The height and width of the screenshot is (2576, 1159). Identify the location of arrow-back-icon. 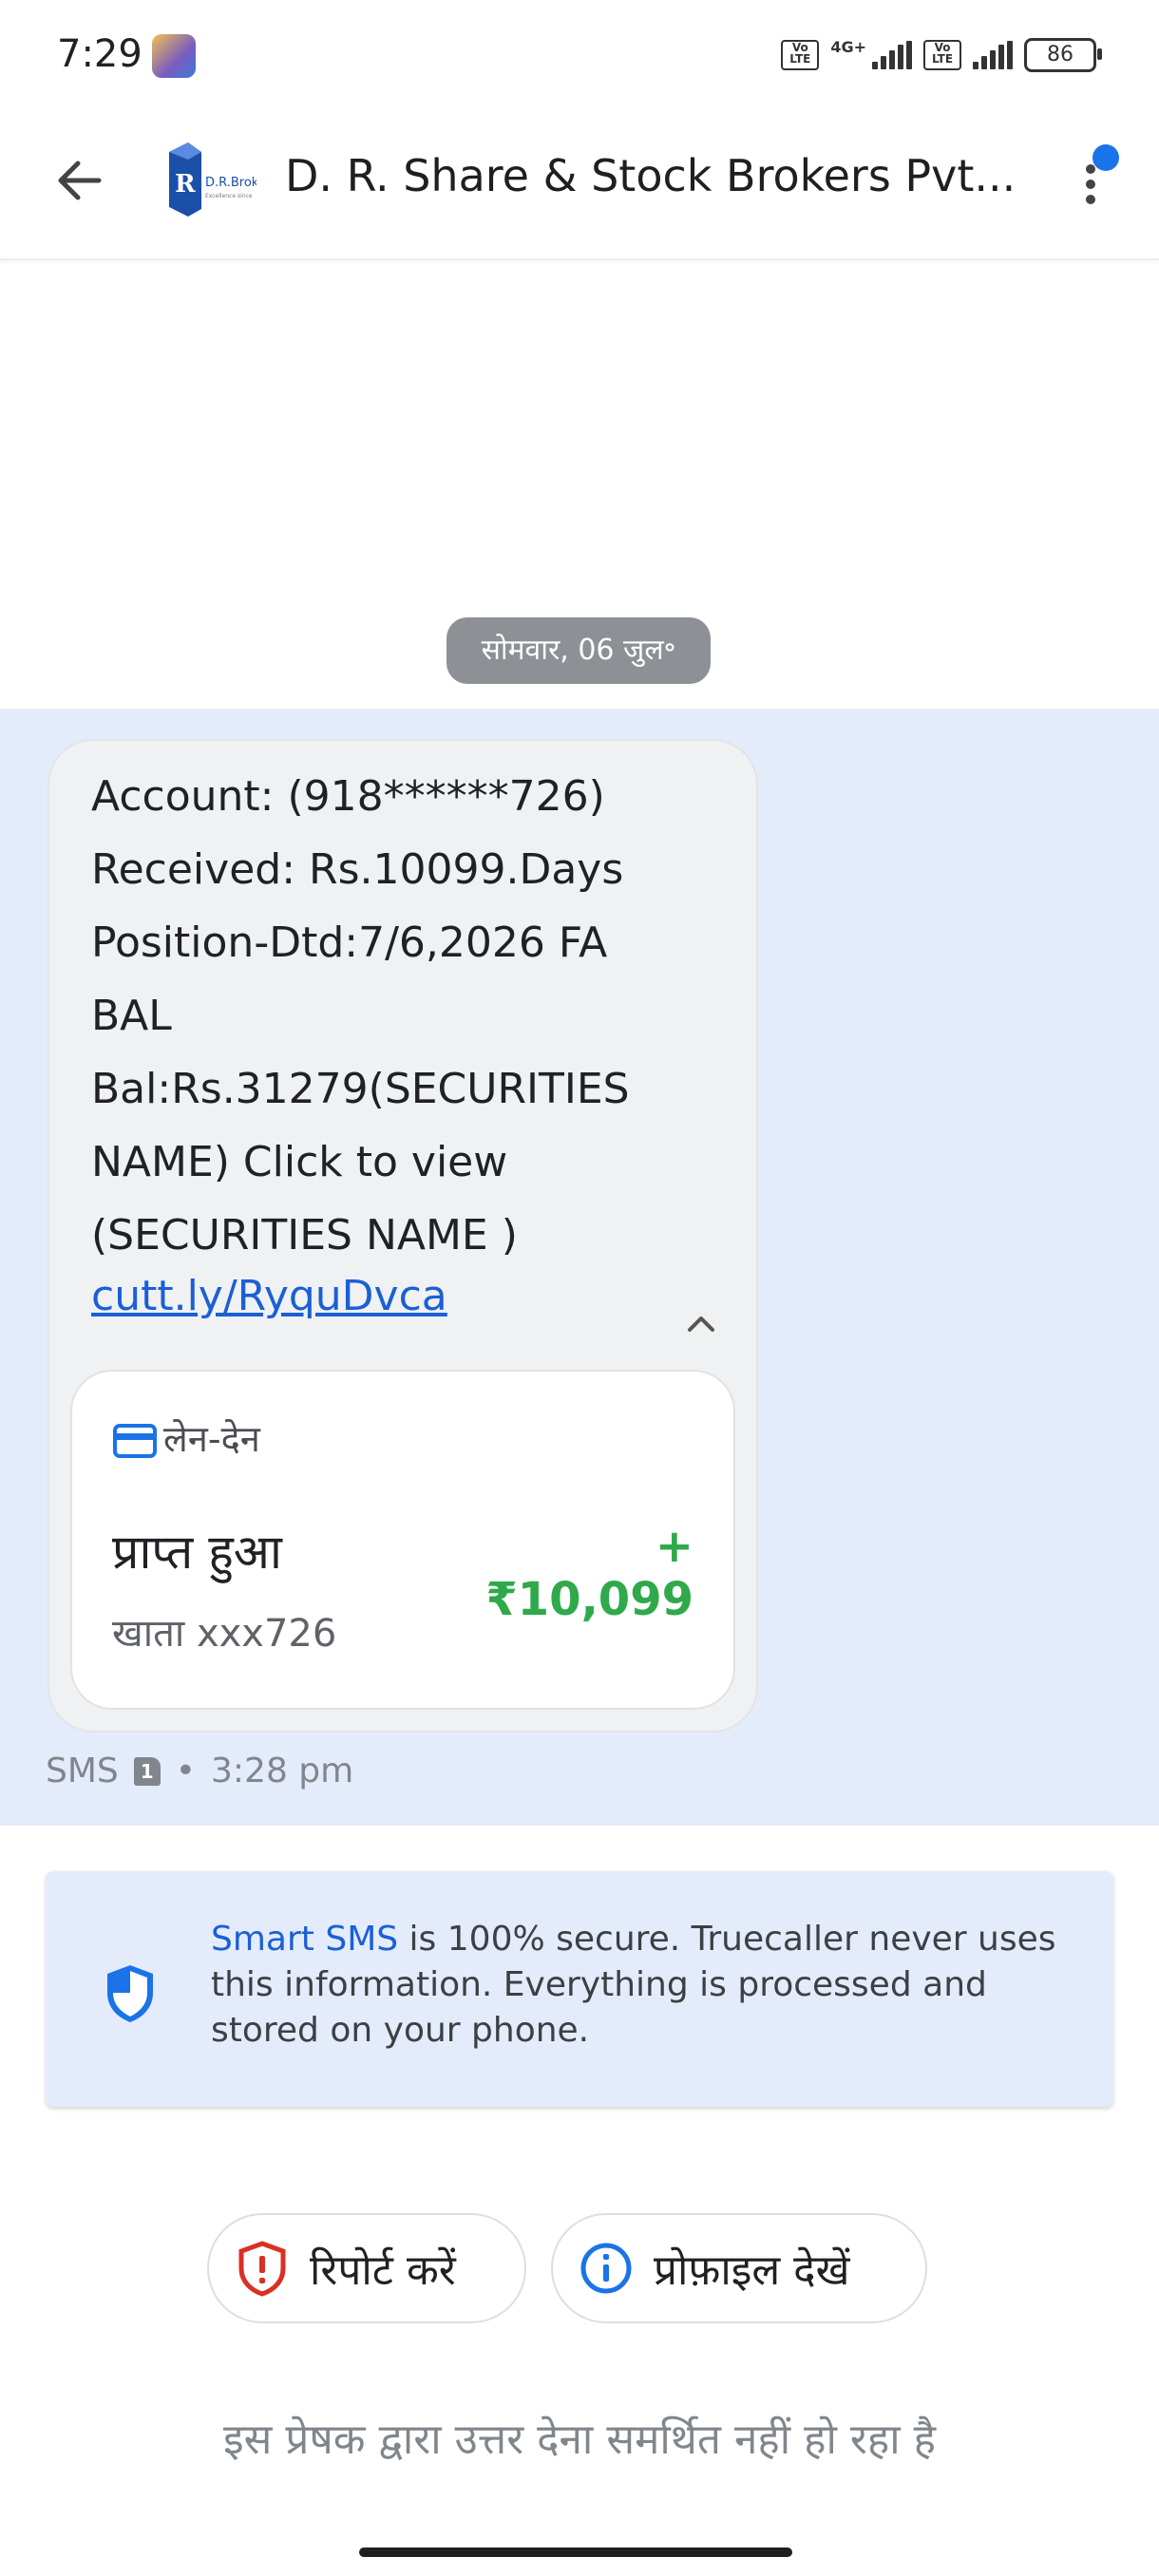
(80, 180).